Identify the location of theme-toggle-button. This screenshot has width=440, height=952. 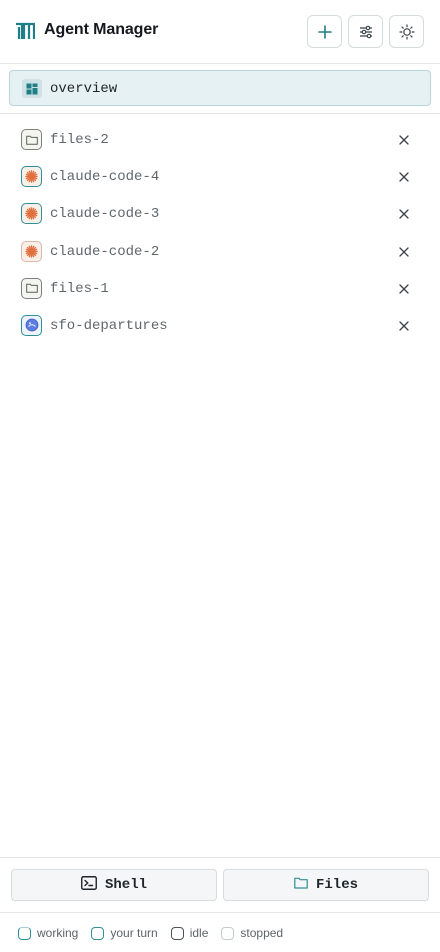
(406, 31).